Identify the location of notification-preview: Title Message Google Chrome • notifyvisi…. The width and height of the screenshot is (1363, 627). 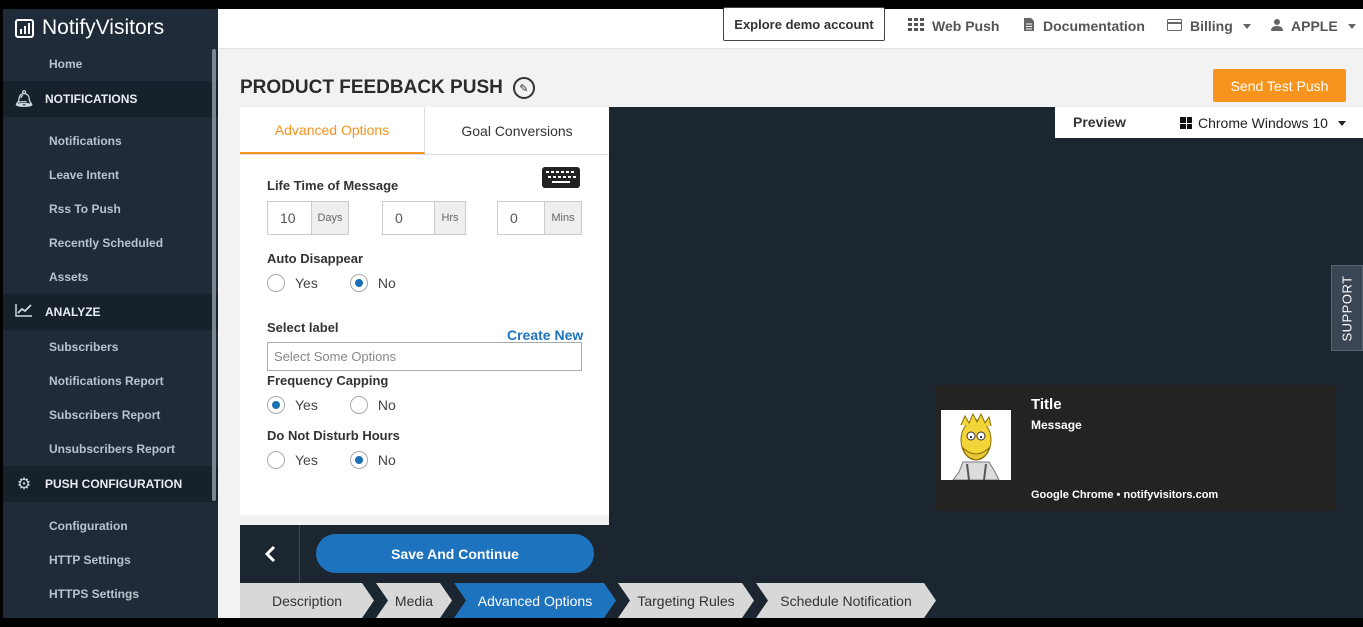
(1136, 448).